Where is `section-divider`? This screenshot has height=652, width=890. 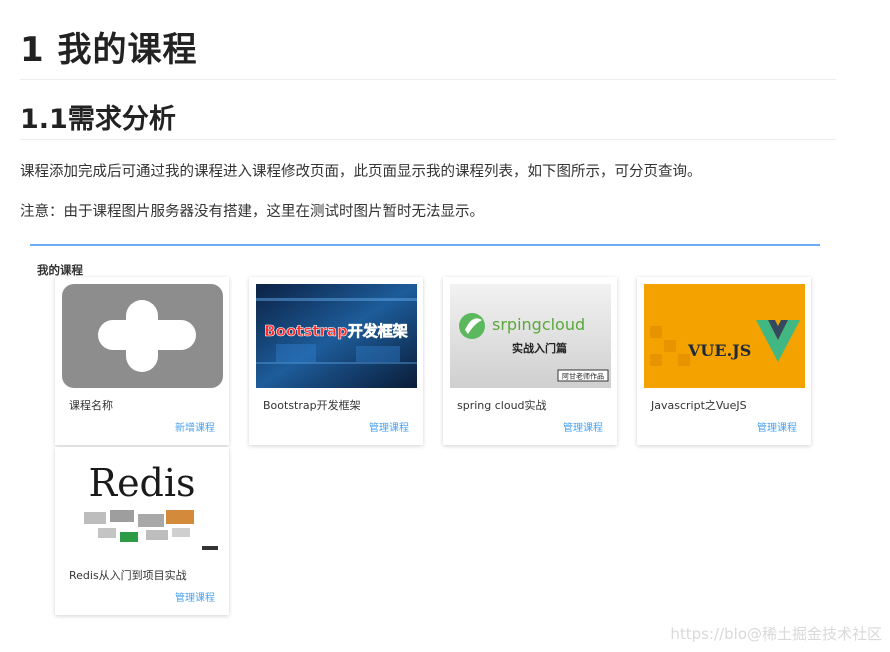
section-divider is located at coordinates (428, 139).